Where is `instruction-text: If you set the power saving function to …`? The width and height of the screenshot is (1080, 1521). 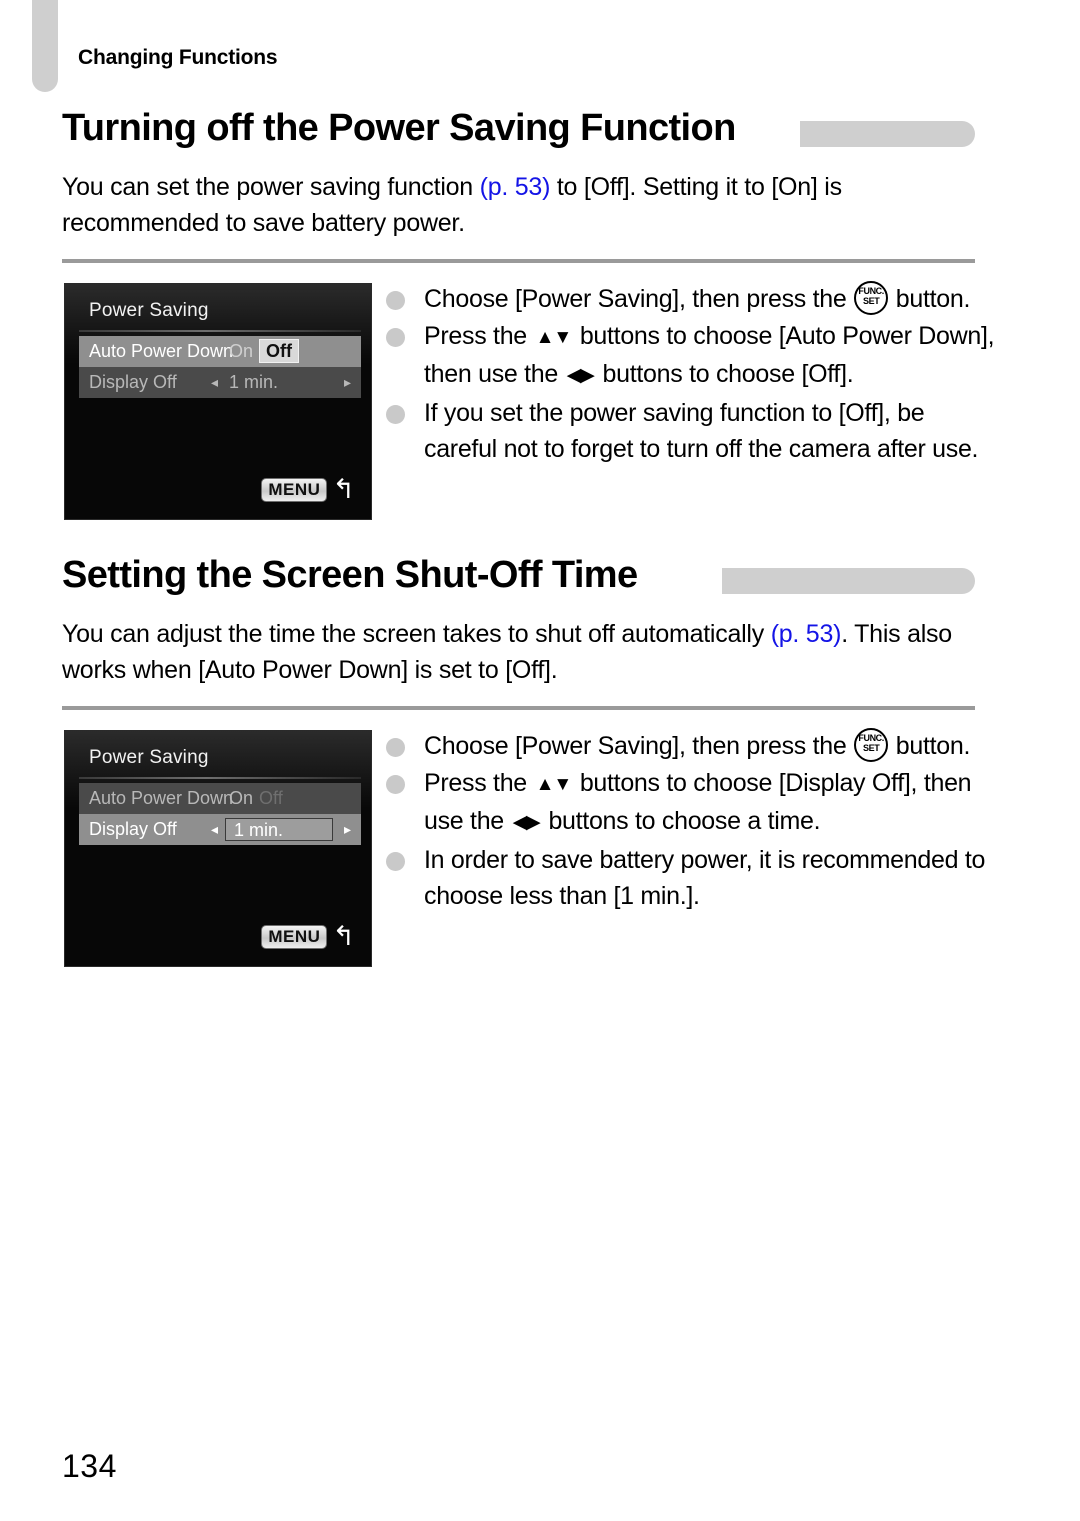 instruction-text: If you set the power saving function to … is located at coordinates (701, 431).